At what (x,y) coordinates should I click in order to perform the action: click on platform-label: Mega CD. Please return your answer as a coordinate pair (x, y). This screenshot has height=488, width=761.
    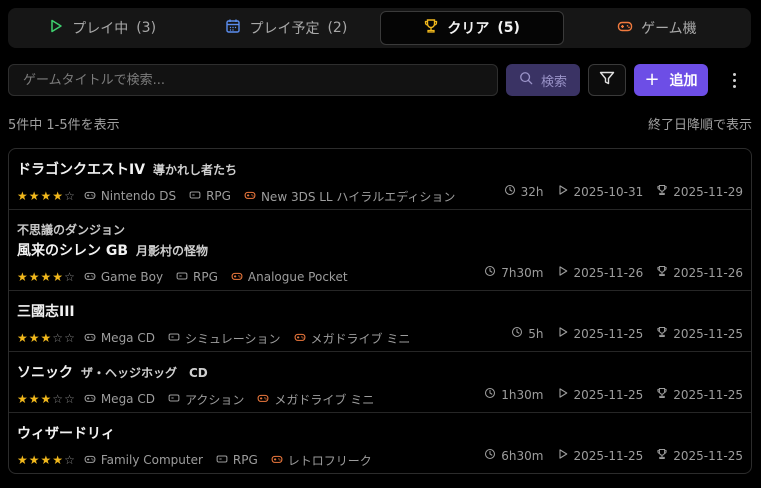
    Looking at the image, I should click on (127, 399).